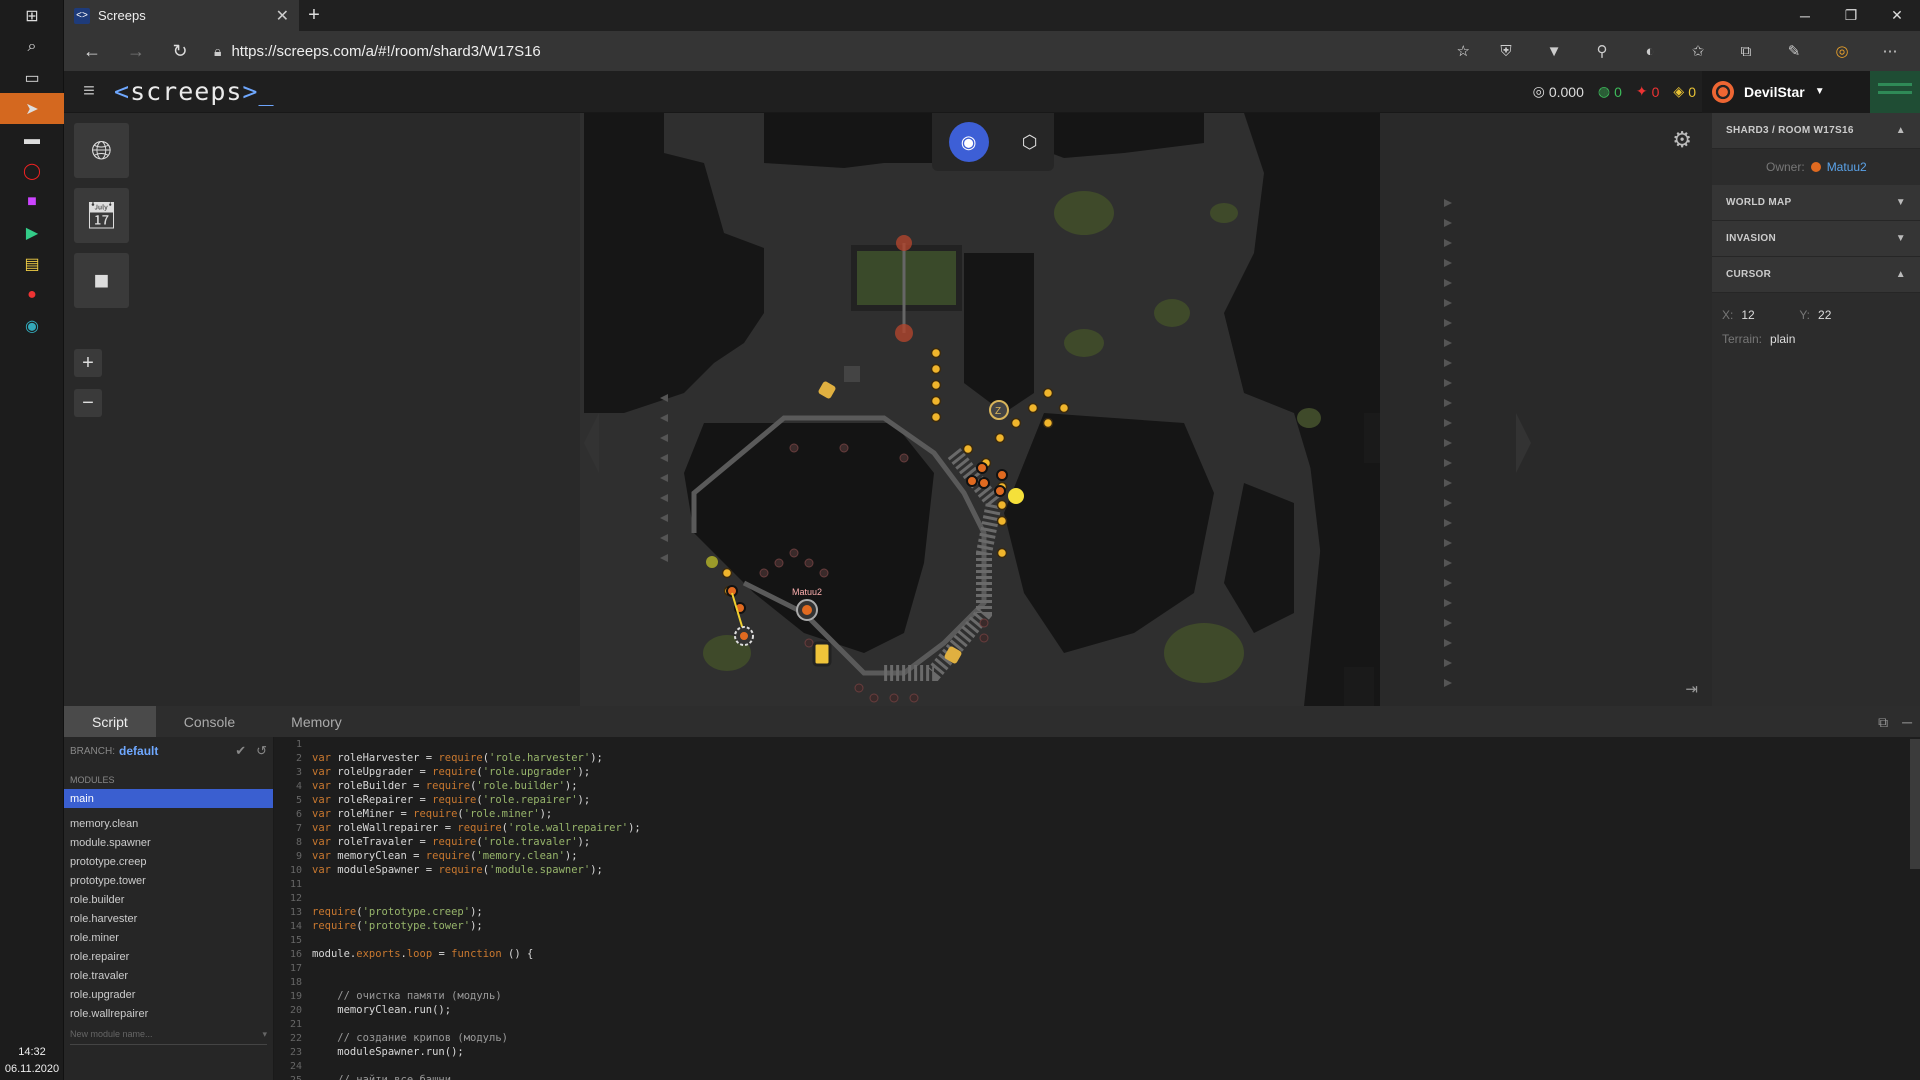 This screenshot has height=1080, width=1920. I want to click on extension-icon: ⚲, so click(1602, 51).